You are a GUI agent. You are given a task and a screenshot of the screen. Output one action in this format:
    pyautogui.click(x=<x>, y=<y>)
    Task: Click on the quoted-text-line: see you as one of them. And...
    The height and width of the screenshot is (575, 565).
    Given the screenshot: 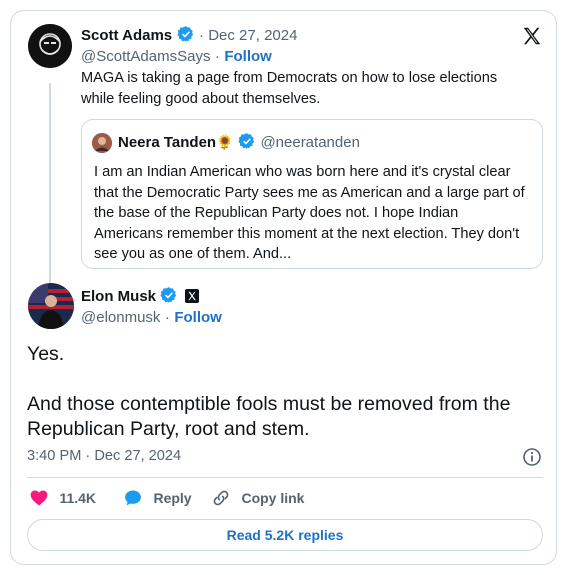 What is the action you would take?
    pyautogui.click(x=193, y=254)
    